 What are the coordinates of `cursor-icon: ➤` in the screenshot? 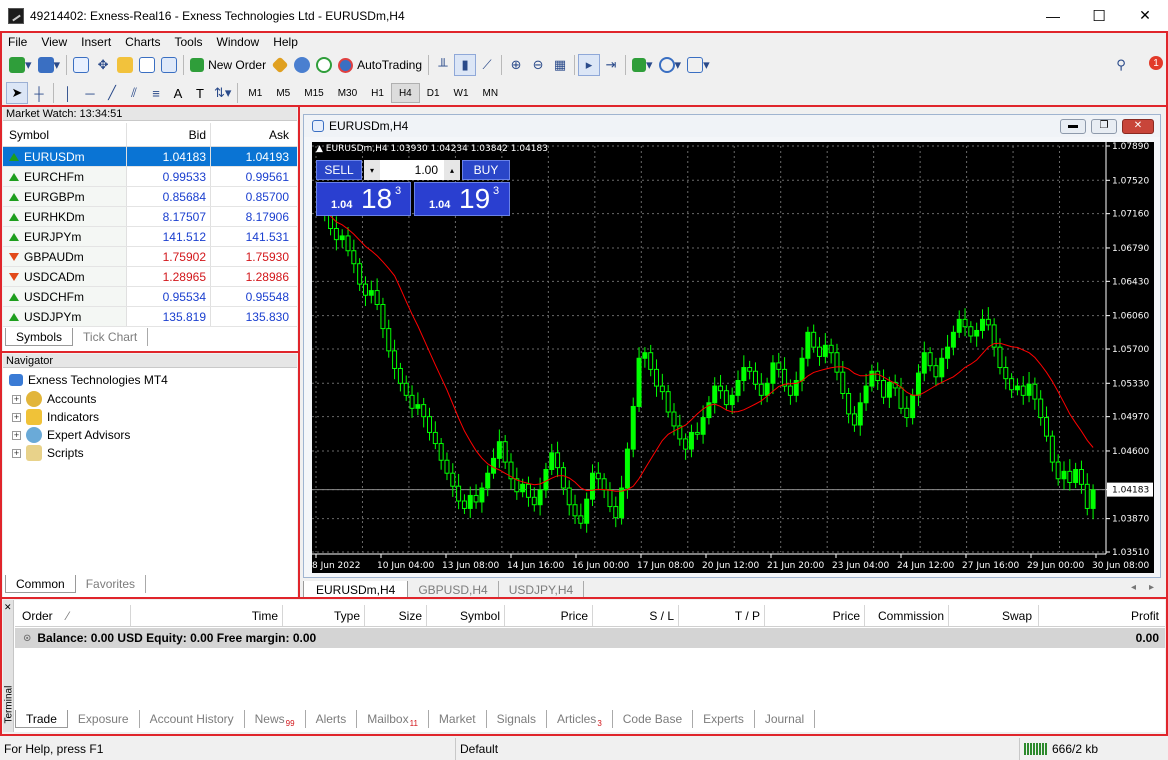 It's located at (17, 93).